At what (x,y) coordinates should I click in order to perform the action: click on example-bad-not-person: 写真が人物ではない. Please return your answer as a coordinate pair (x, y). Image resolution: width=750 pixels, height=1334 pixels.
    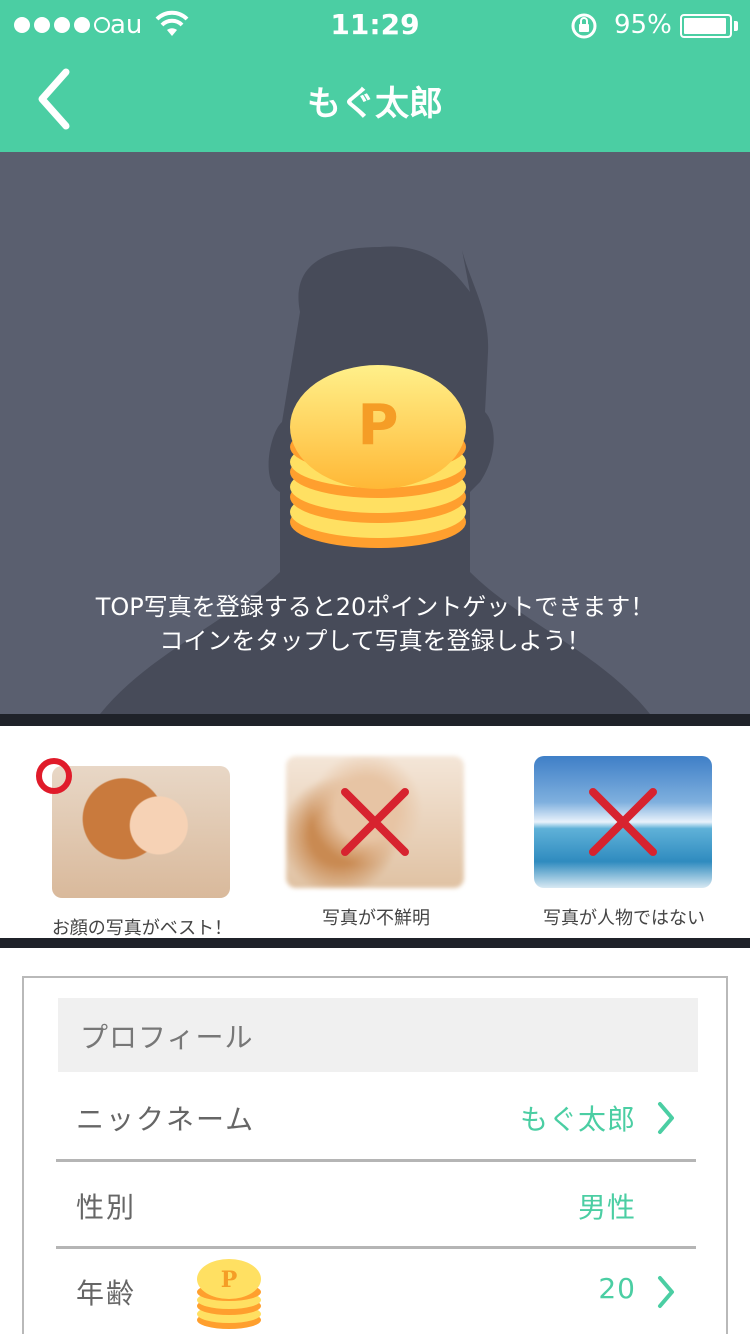
    Looking at the image, I should click on (624, 842).